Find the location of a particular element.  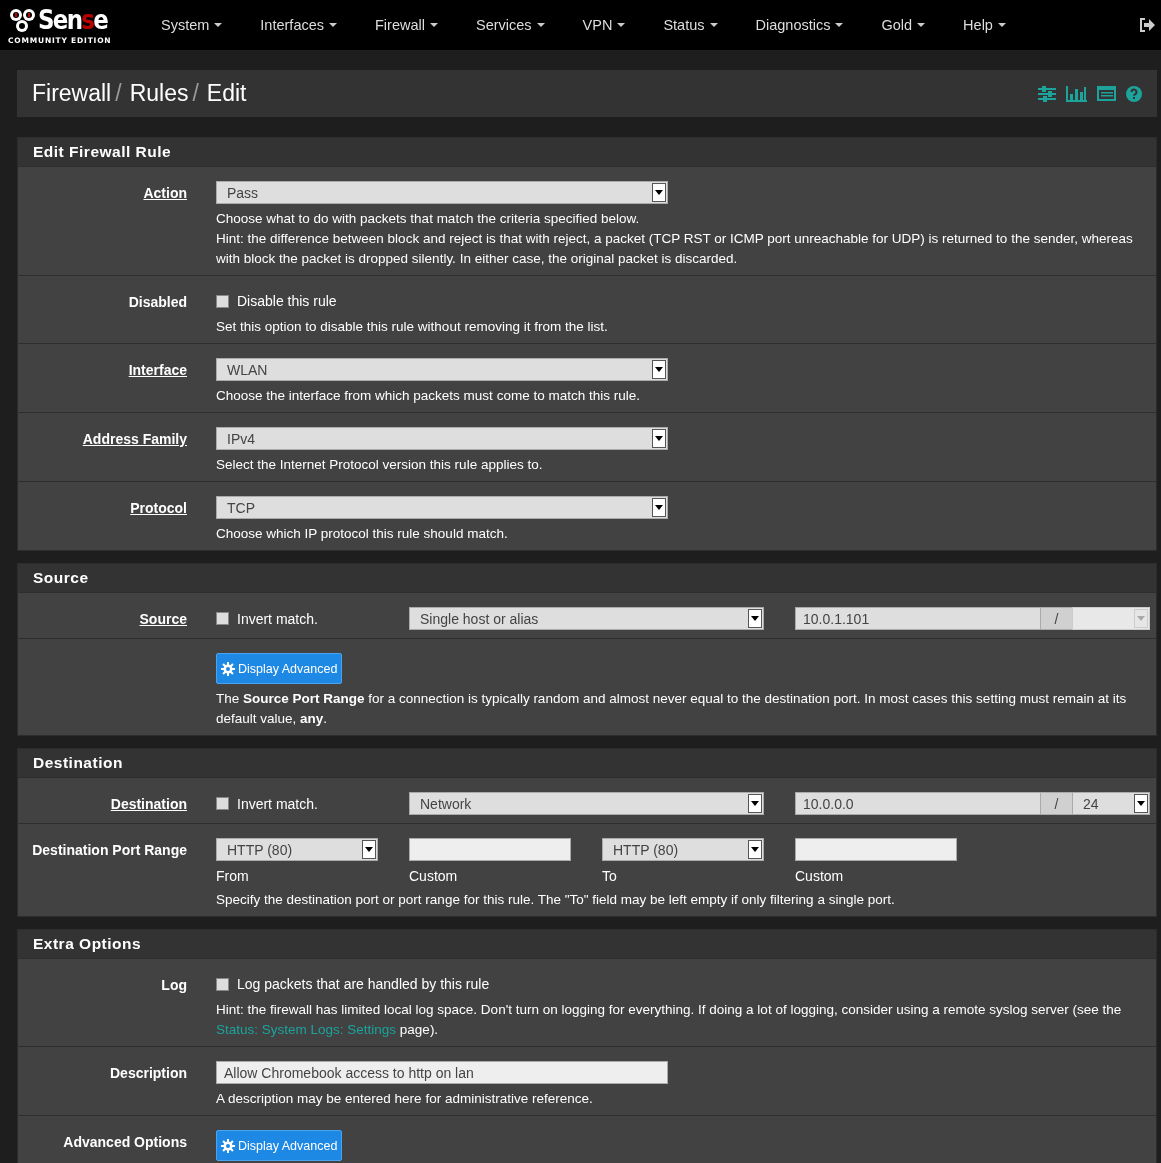

panel-title: Source is located at coordinates (587, 578).